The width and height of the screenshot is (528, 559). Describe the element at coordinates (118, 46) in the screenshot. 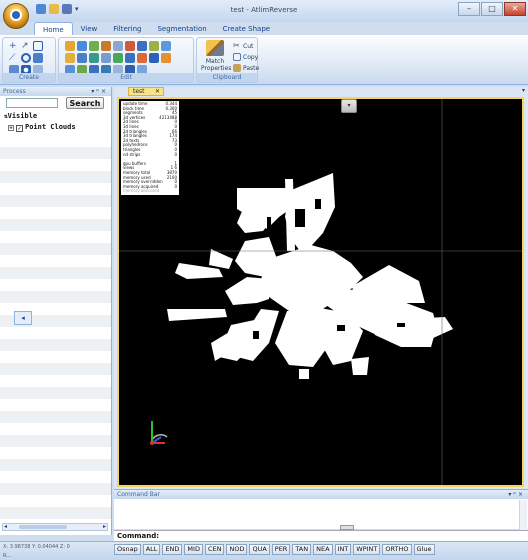

I see `array-icon` at that location.